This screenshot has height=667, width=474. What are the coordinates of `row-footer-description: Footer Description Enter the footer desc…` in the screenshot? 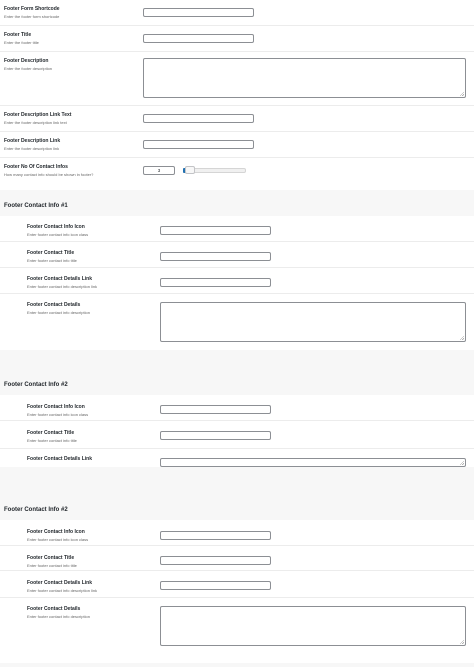 It's located at (237, 79).